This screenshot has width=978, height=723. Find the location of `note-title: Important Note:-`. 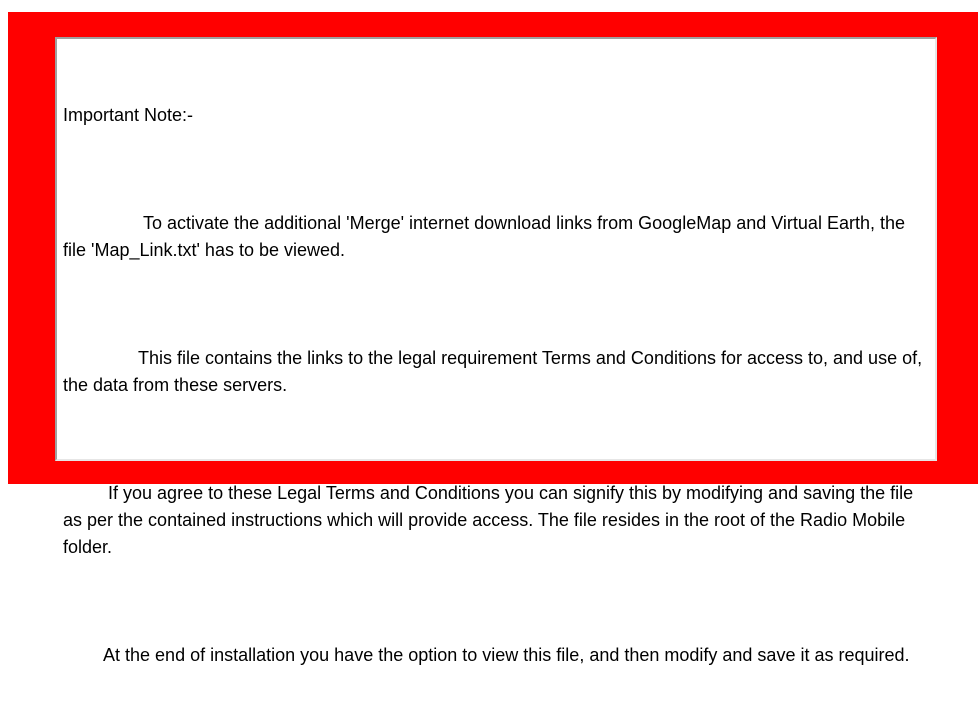

note-title: Important Note:- is located at coordinates (128, 115).